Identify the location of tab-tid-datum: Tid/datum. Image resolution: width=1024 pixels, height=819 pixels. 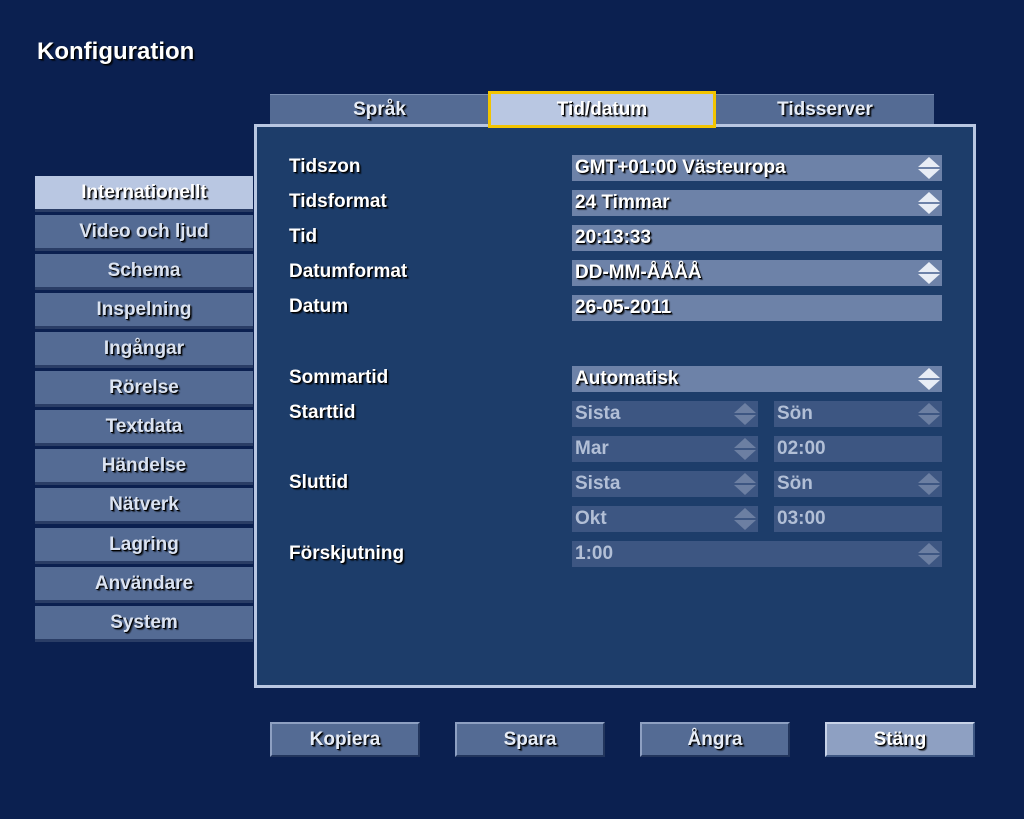
(602, 109).